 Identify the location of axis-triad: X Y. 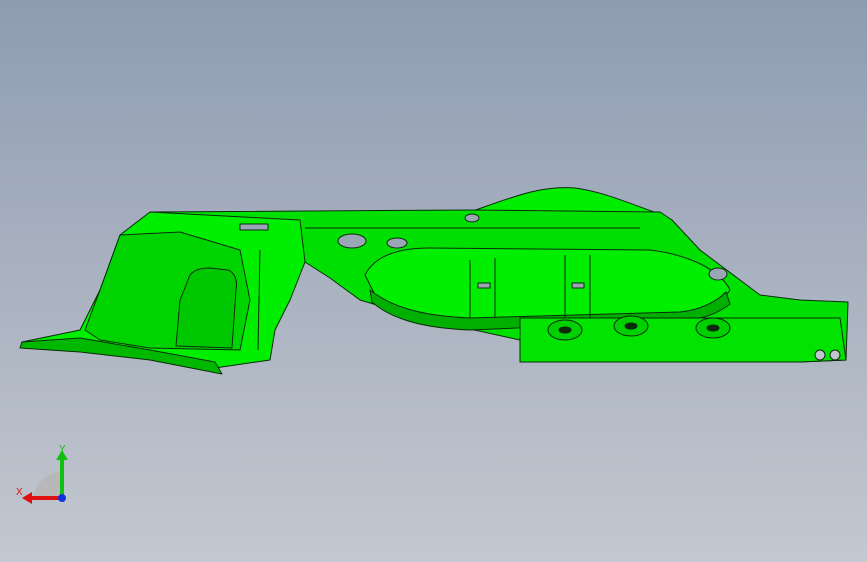
(44, 473).